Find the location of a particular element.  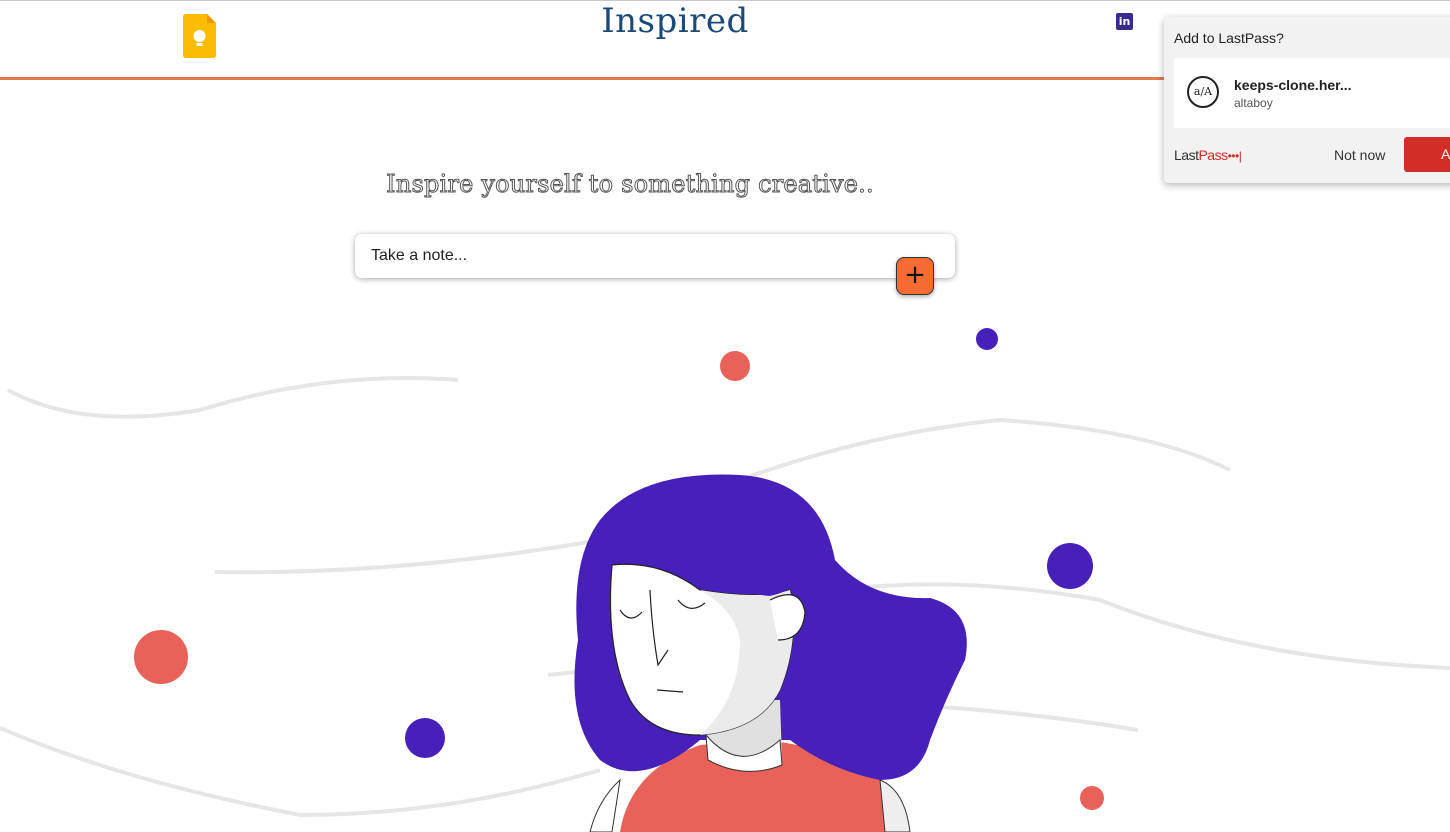

lastpass-logo-last: Last is located at coordinates (1186, 155).